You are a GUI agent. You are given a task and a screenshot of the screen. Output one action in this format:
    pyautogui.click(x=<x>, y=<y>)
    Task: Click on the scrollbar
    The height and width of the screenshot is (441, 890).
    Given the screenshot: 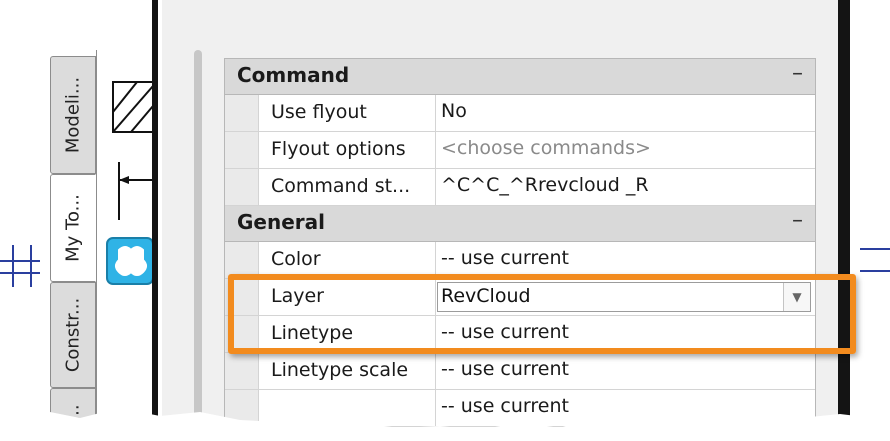 What is the action you would take?
    pyautogui.click(x=198, y=243)
    